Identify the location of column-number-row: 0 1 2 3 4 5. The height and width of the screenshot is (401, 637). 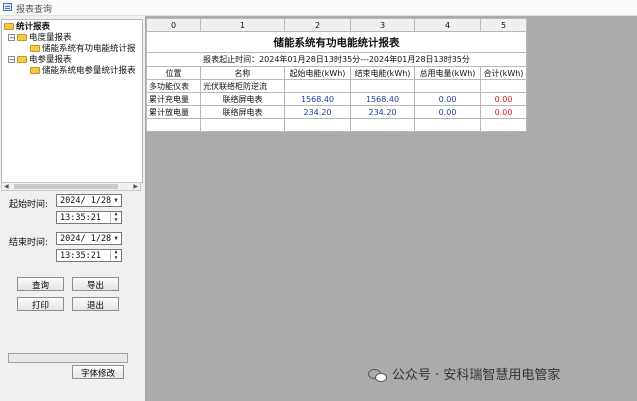
(336, 25).